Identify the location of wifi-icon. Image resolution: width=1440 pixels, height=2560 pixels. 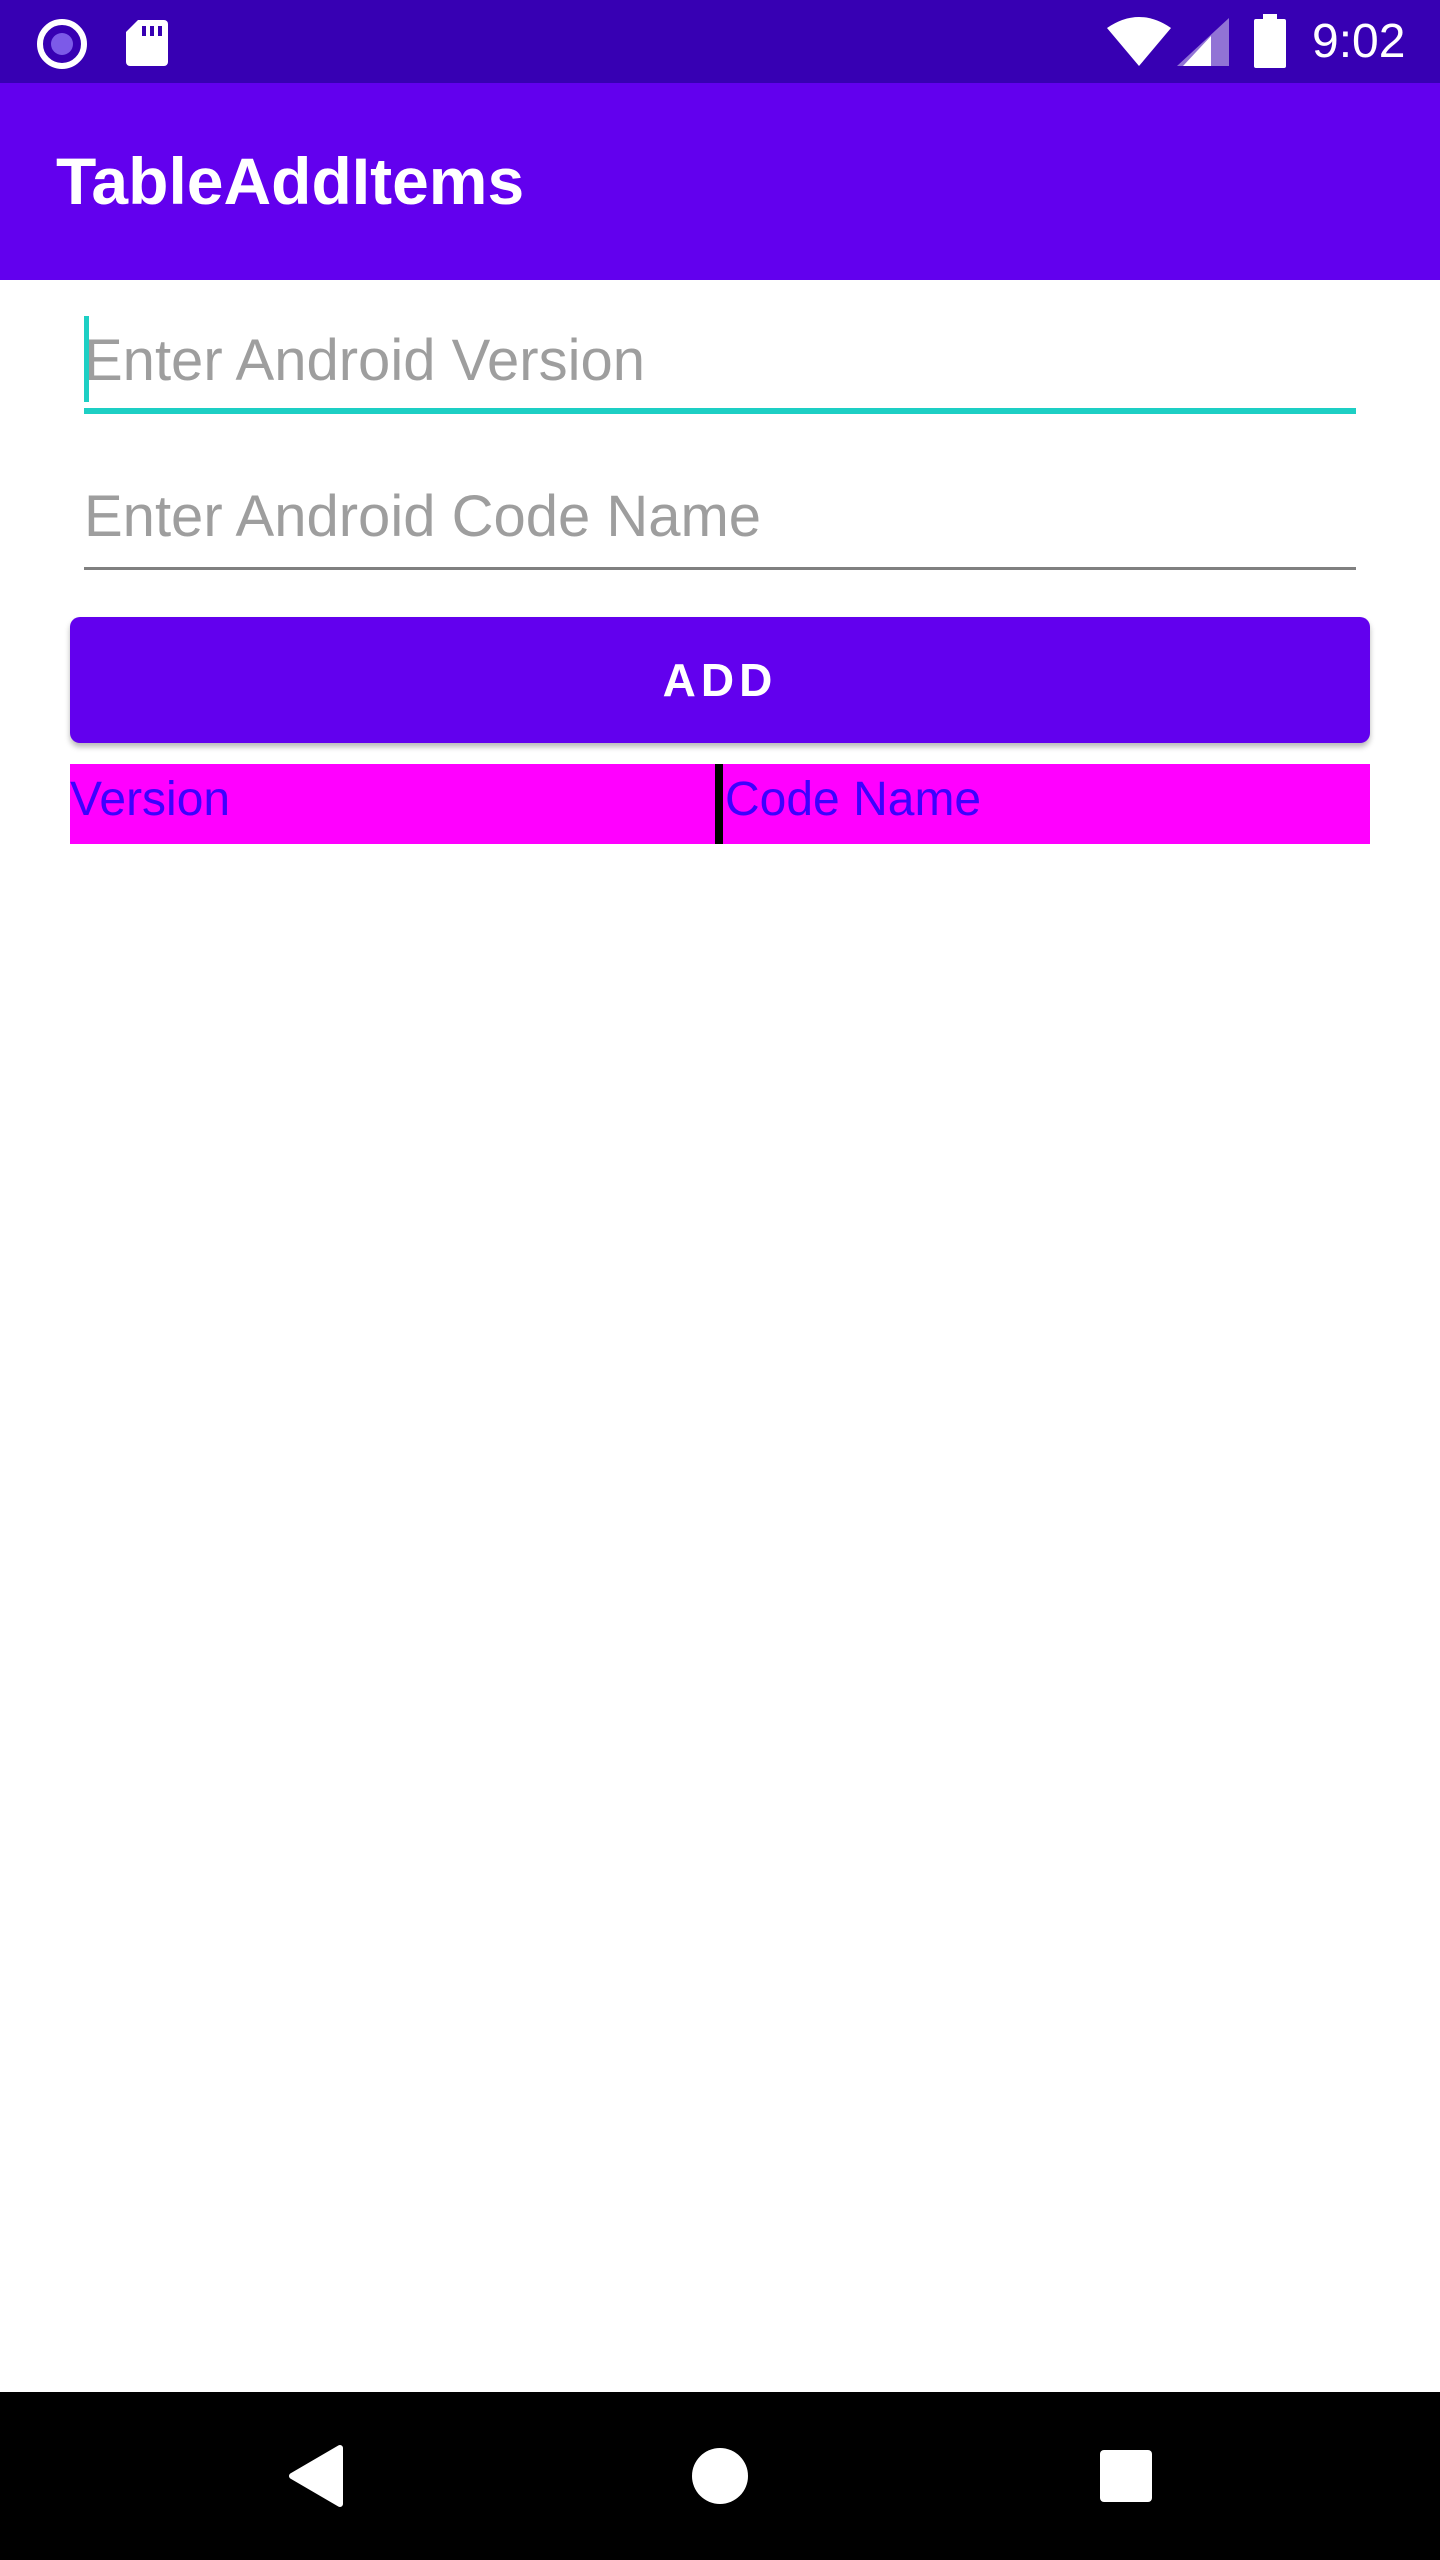
(1139, 41).